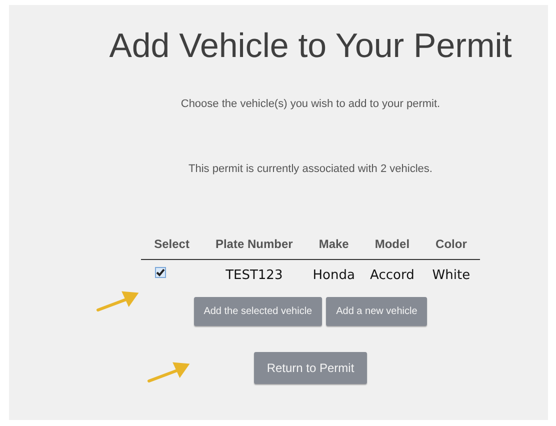  Describe the element at coordinates (254, 248) in the screenshot. I see `column-header: Plate Number` at that location.